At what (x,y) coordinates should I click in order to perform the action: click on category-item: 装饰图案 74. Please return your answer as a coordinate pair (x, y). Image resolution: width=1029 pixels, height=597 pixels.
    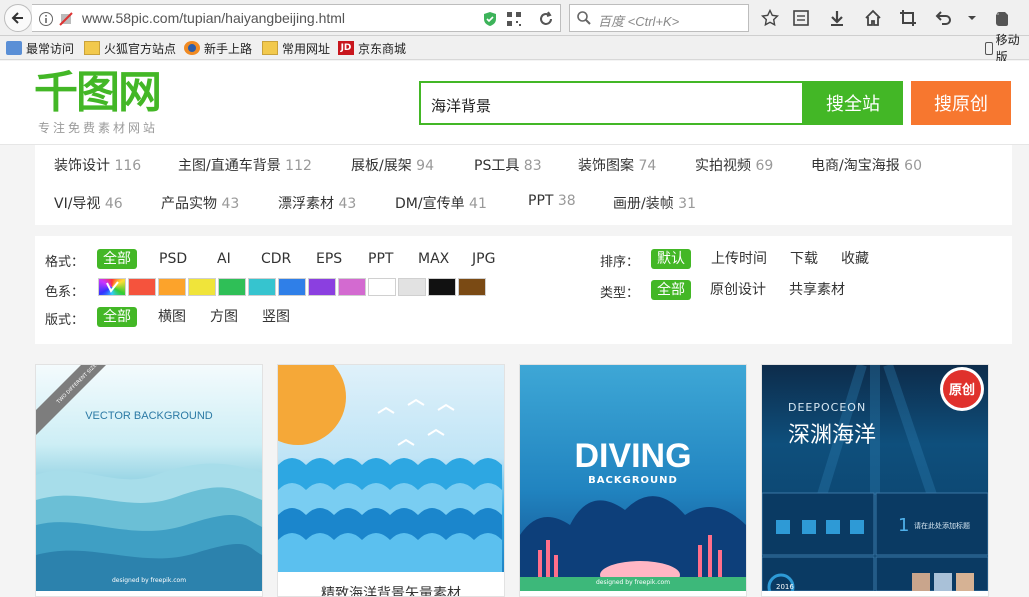
    Looking at the image, I should click on (617, 165).